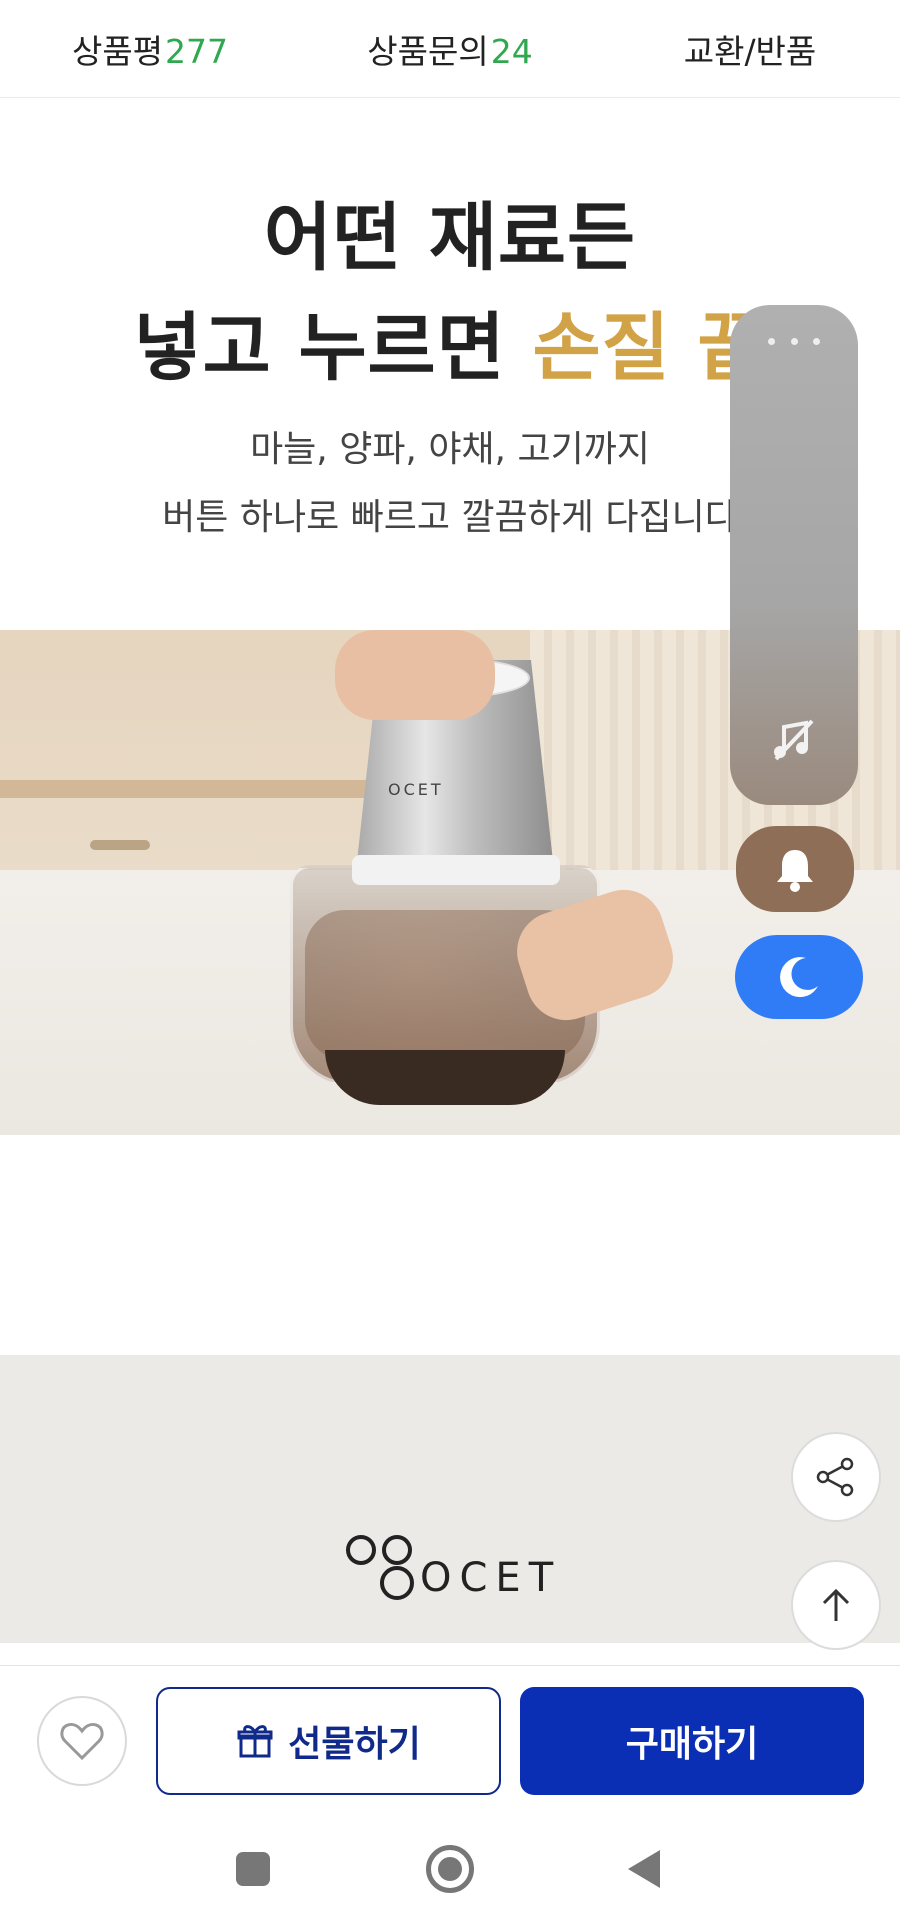 Image resolution: width=900 pixels, height=1923 pixels. What do you see at coordinates (333, 348) in the screenshot?
I see `headline-line2-prefix: 넣고 누르면` at bounding box center [333, 348].